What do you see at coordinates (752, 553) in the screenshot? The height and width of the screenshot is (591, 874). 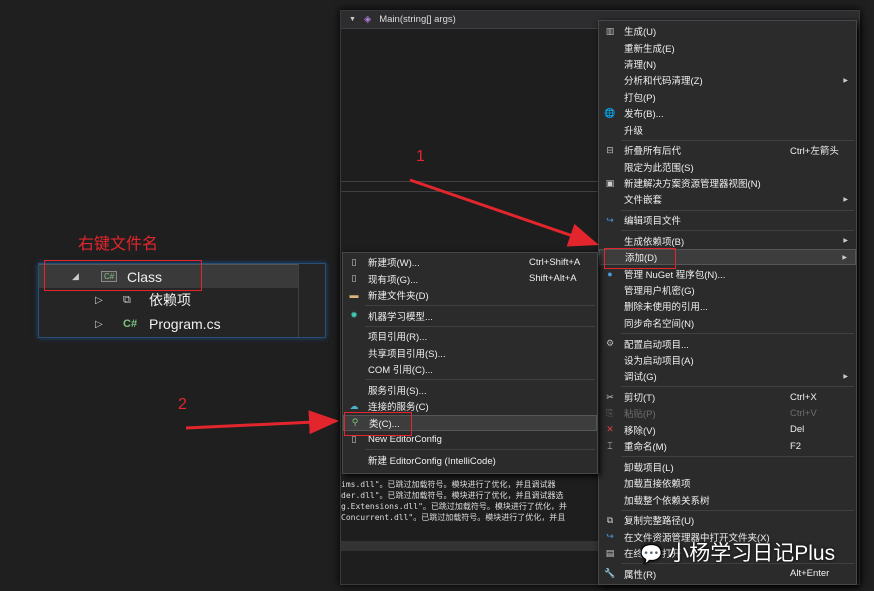 I see `watermark-text: 小杨学习日记Plus` at bounding box center [752, 553].